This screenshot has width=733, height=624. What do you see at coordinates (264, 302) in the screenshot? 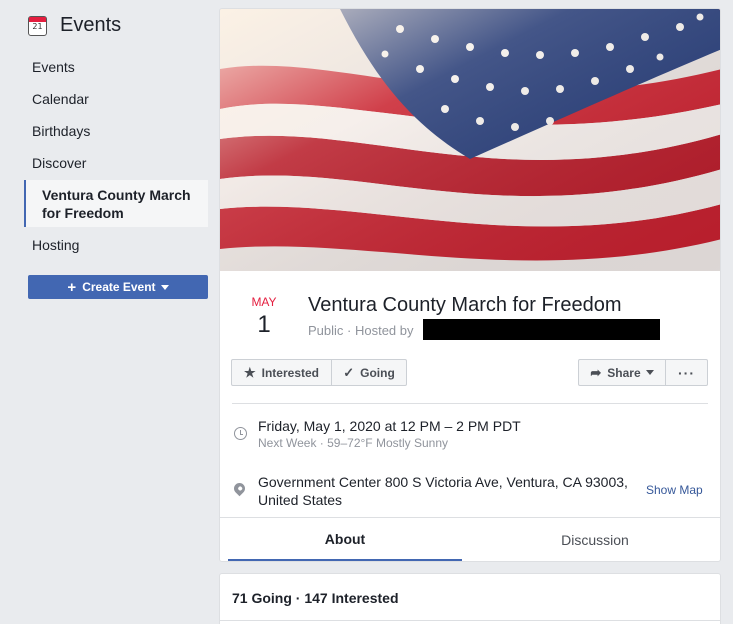
I see `event-month: MAY` at bounding box center [264, 302].